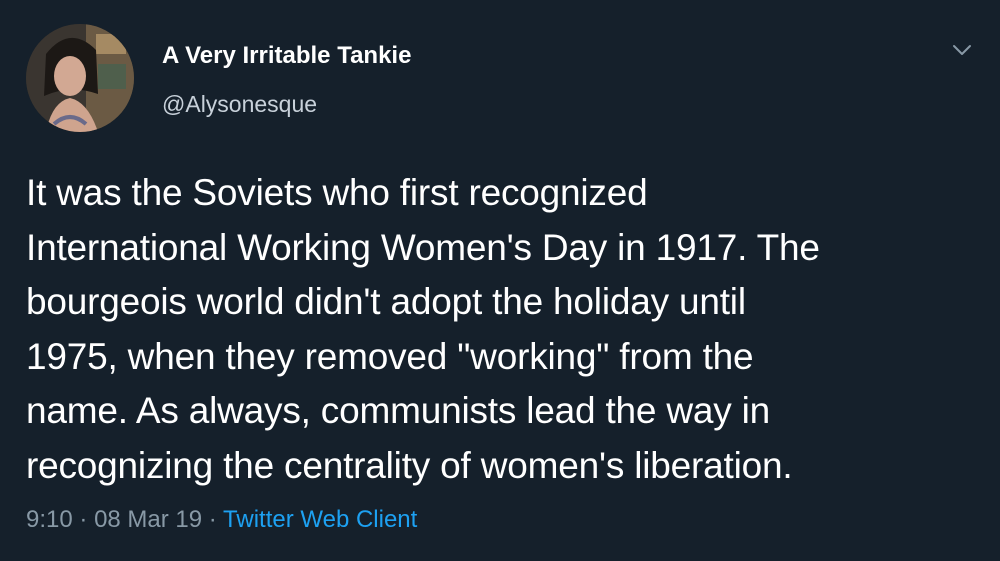 Image resolution: width=1000 pixels, height=561 pixels. I want to click on tweet-meta: 9:10 · 08 Mar 19 · Twitter Web Client, so click(221, 520).